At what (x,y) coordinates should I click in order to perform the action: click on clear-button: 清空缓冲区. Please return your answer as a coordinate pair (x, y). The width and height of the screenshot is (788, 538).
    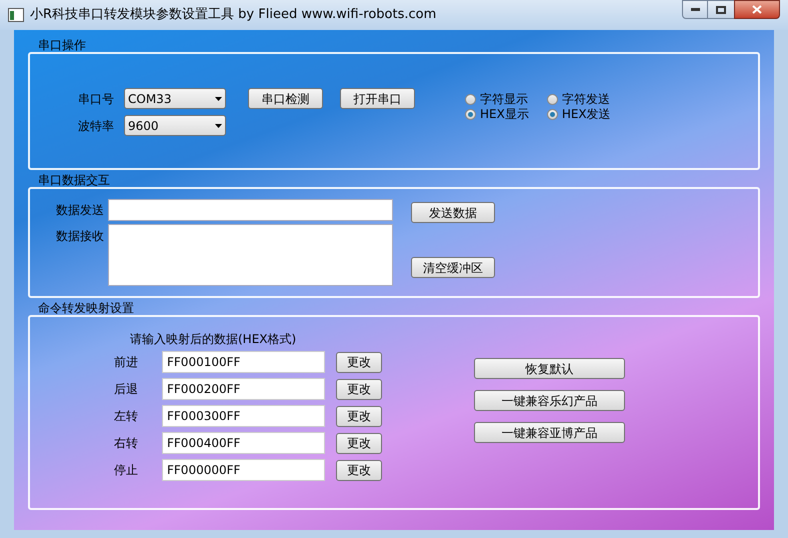
    Looking at the image, I should click on (453, 267).